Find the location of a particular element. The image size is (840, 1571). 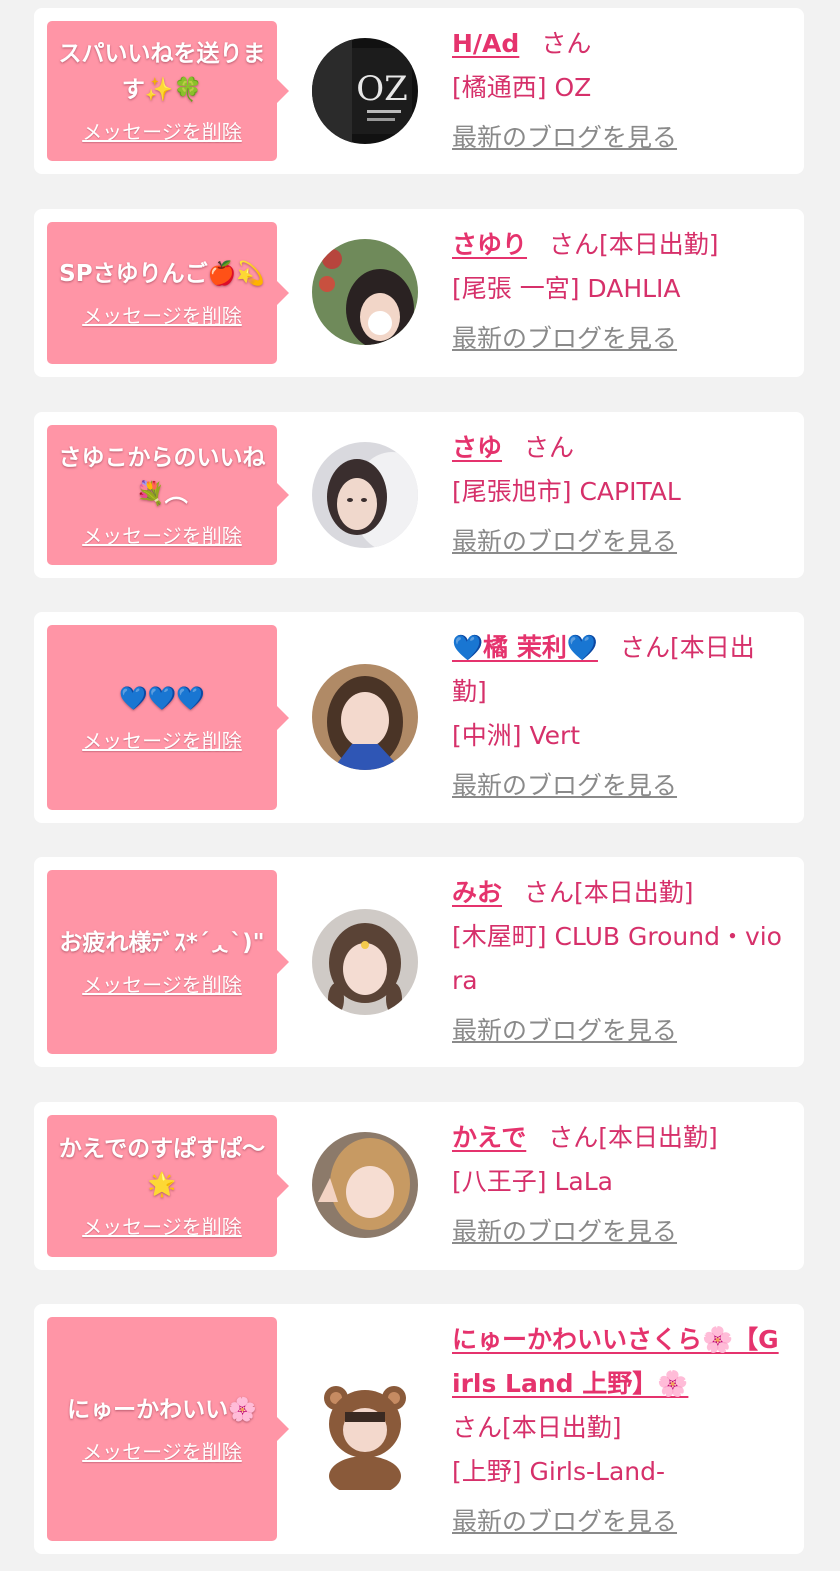

profile-name-link: さゆ is located at coordinates (477, 447).